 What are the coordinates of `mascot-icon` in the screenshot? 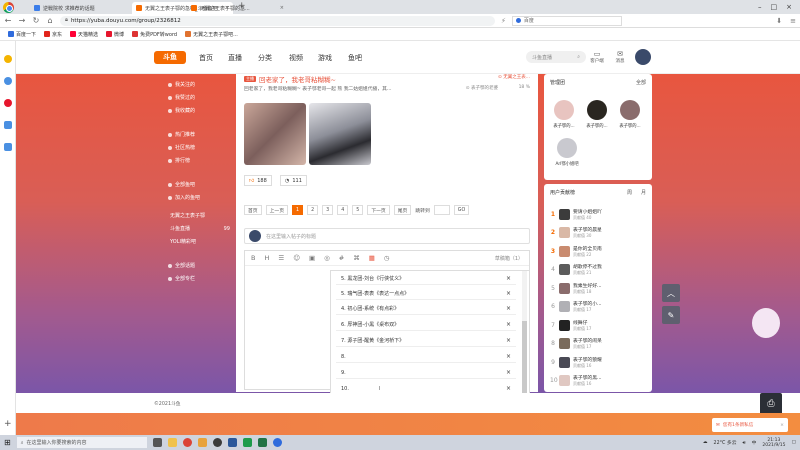 It's located at (766, 323).